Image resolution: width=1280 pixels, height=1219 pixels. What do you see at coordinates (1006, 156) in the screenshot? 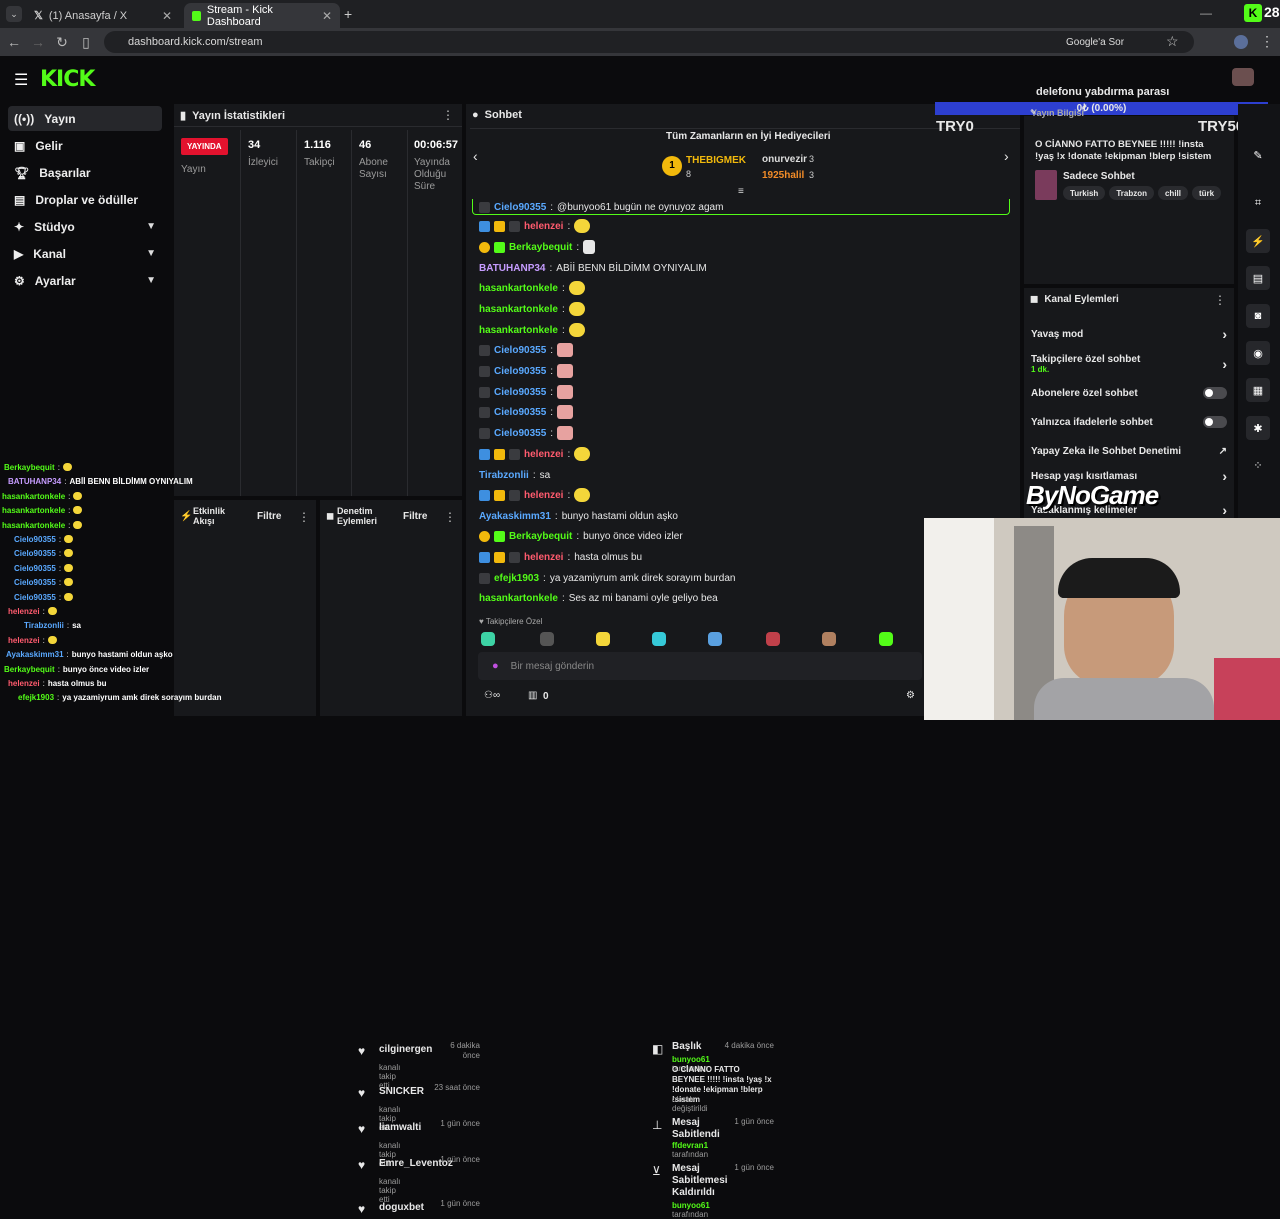
I see `chevron-right-icon: ›` at bounding box center [1006, 156].